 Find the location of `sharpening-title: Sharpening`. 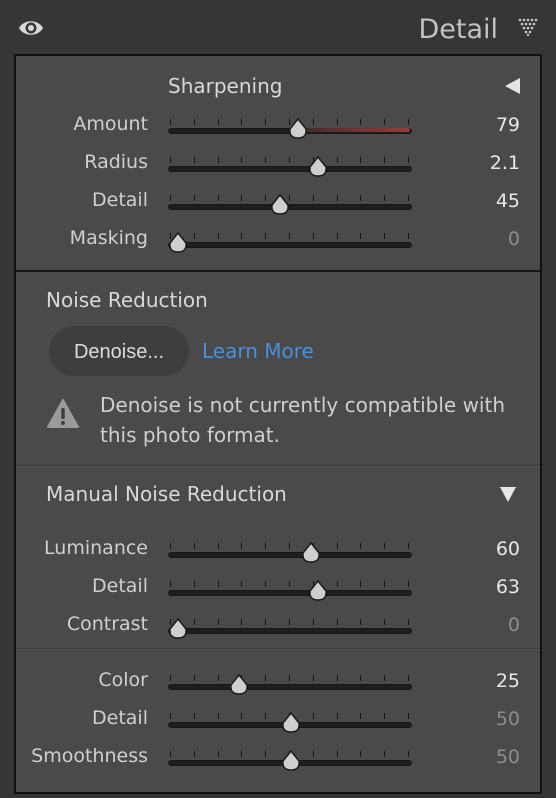

sharpening-title: Sharpening is located at coordinates (225, 86).